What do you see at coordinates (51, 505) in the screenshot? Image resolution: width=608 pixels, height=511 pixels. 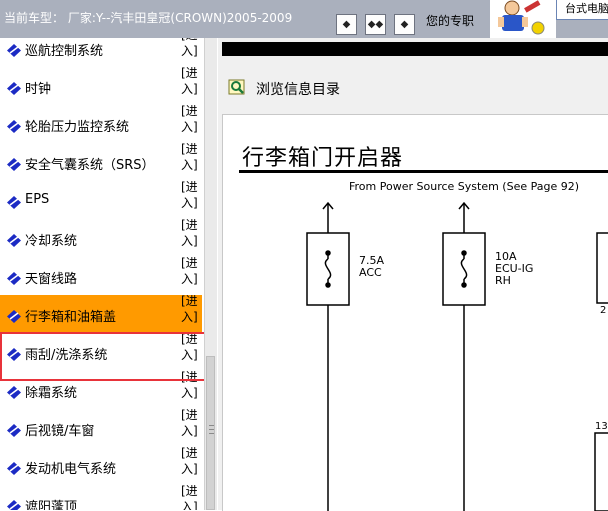 I see `sidebar-item-label: 遮阳蓬顶` at bounding box center [51, 505].